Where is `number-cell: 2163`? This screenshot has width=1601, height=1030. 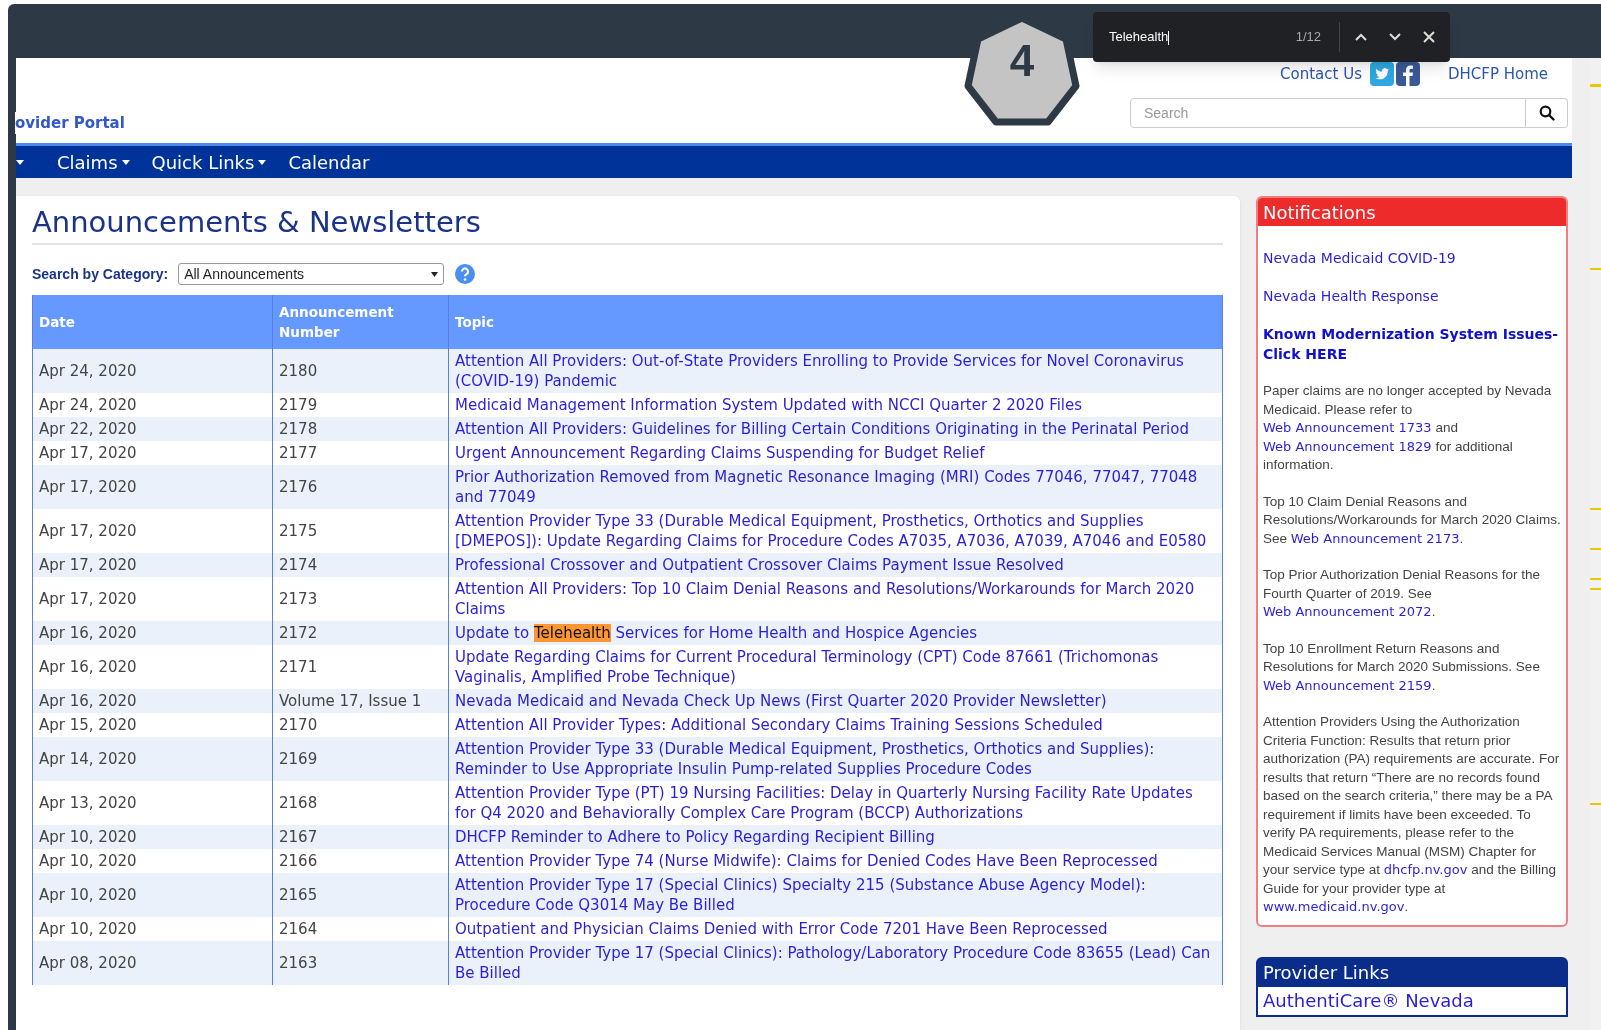 number-cell: 2163 is located at coordinates (360, 963).